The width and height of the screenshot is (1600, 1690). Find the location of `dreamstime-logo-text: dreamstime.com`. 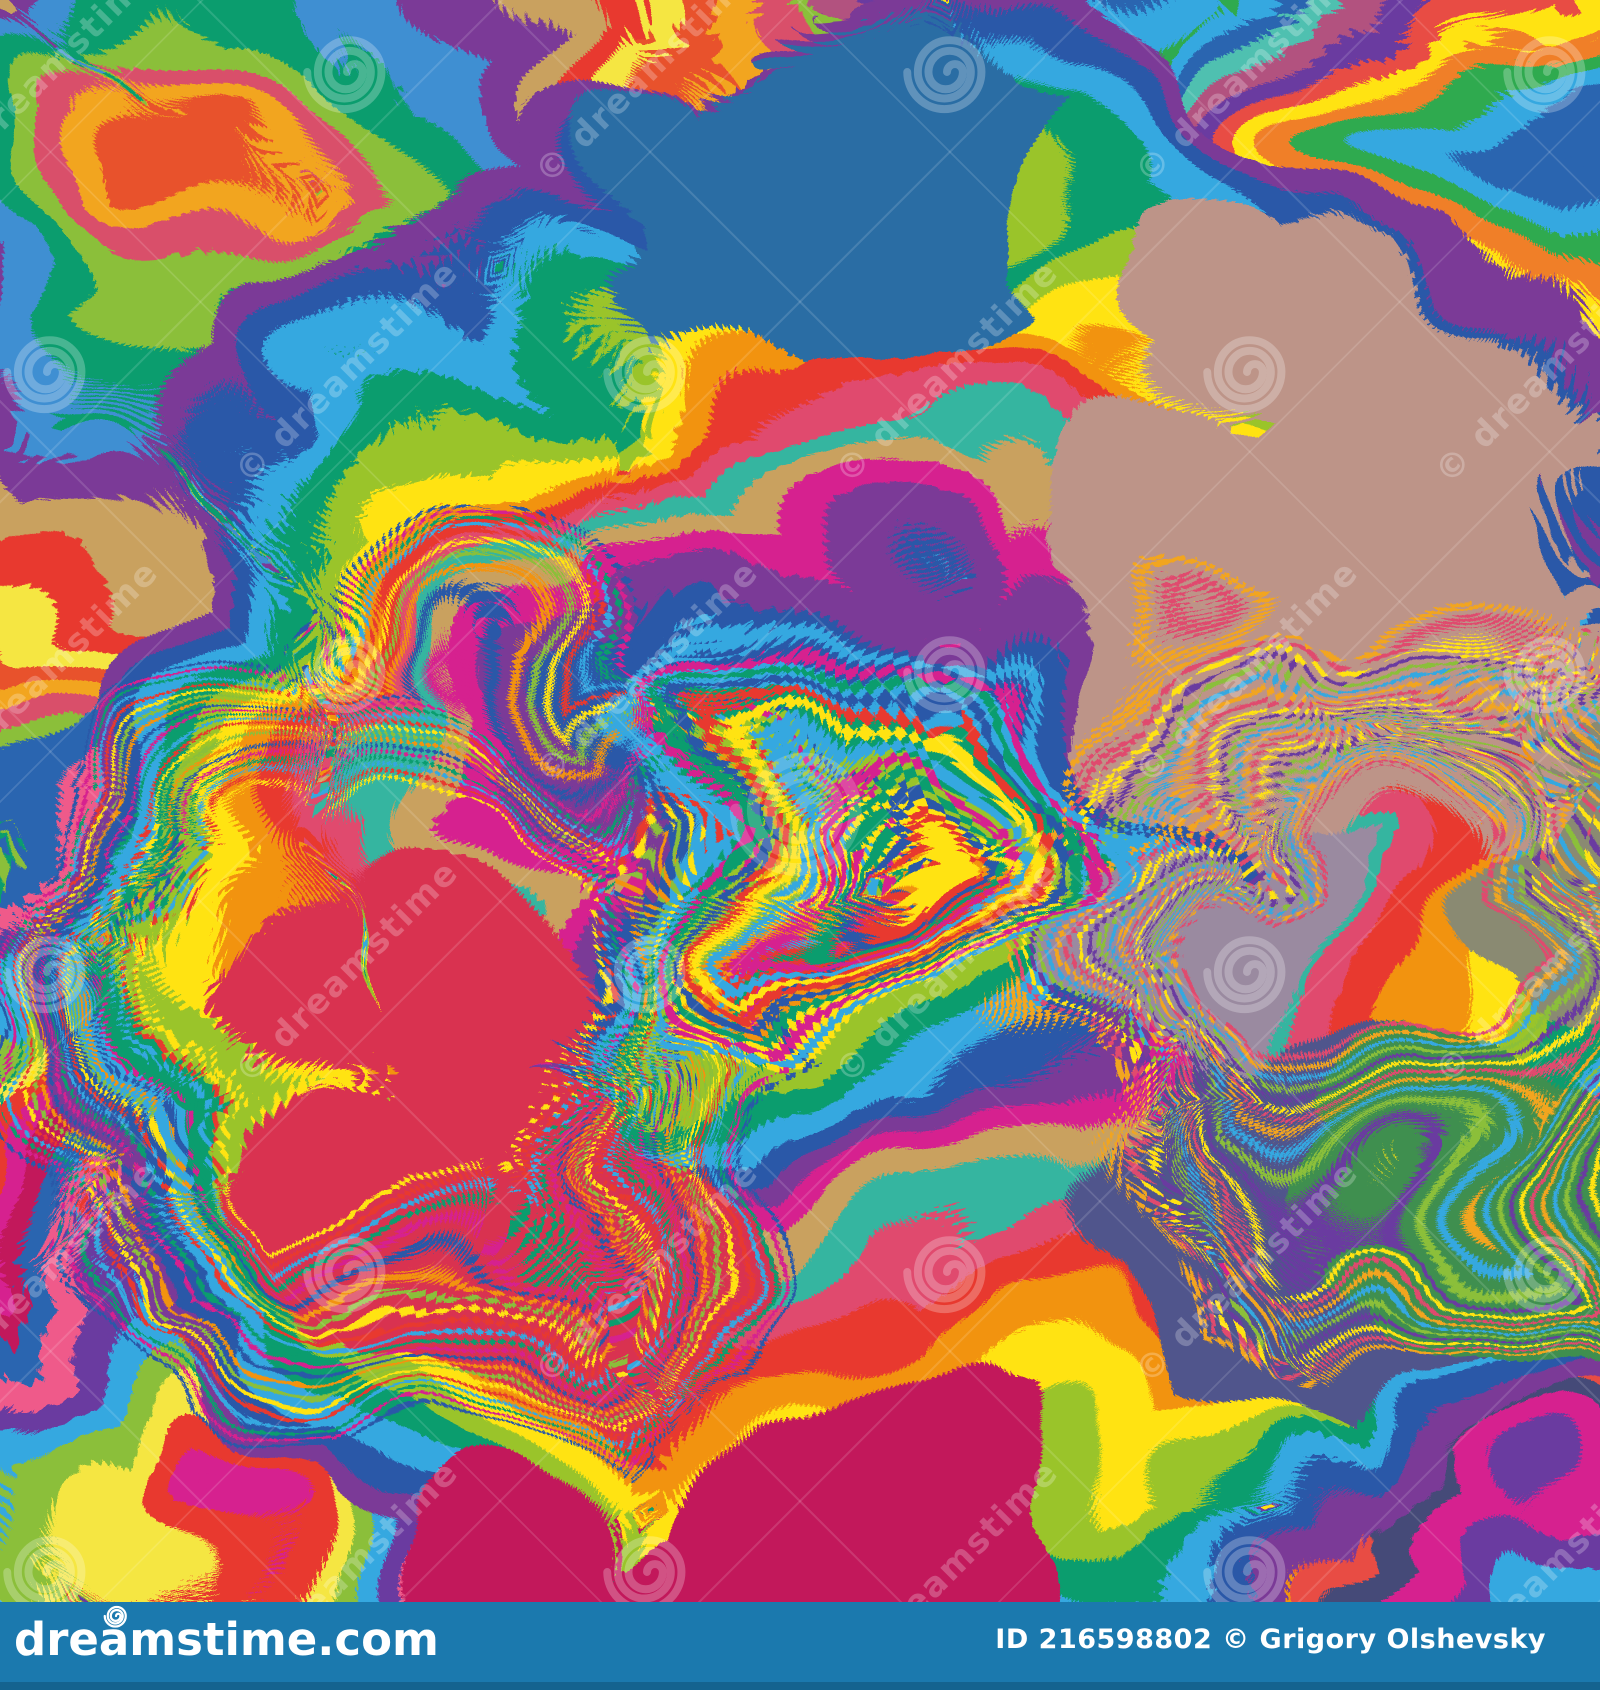

dreamstime-logo-text: dreamstime.com is located at coordinates (226, 1639).